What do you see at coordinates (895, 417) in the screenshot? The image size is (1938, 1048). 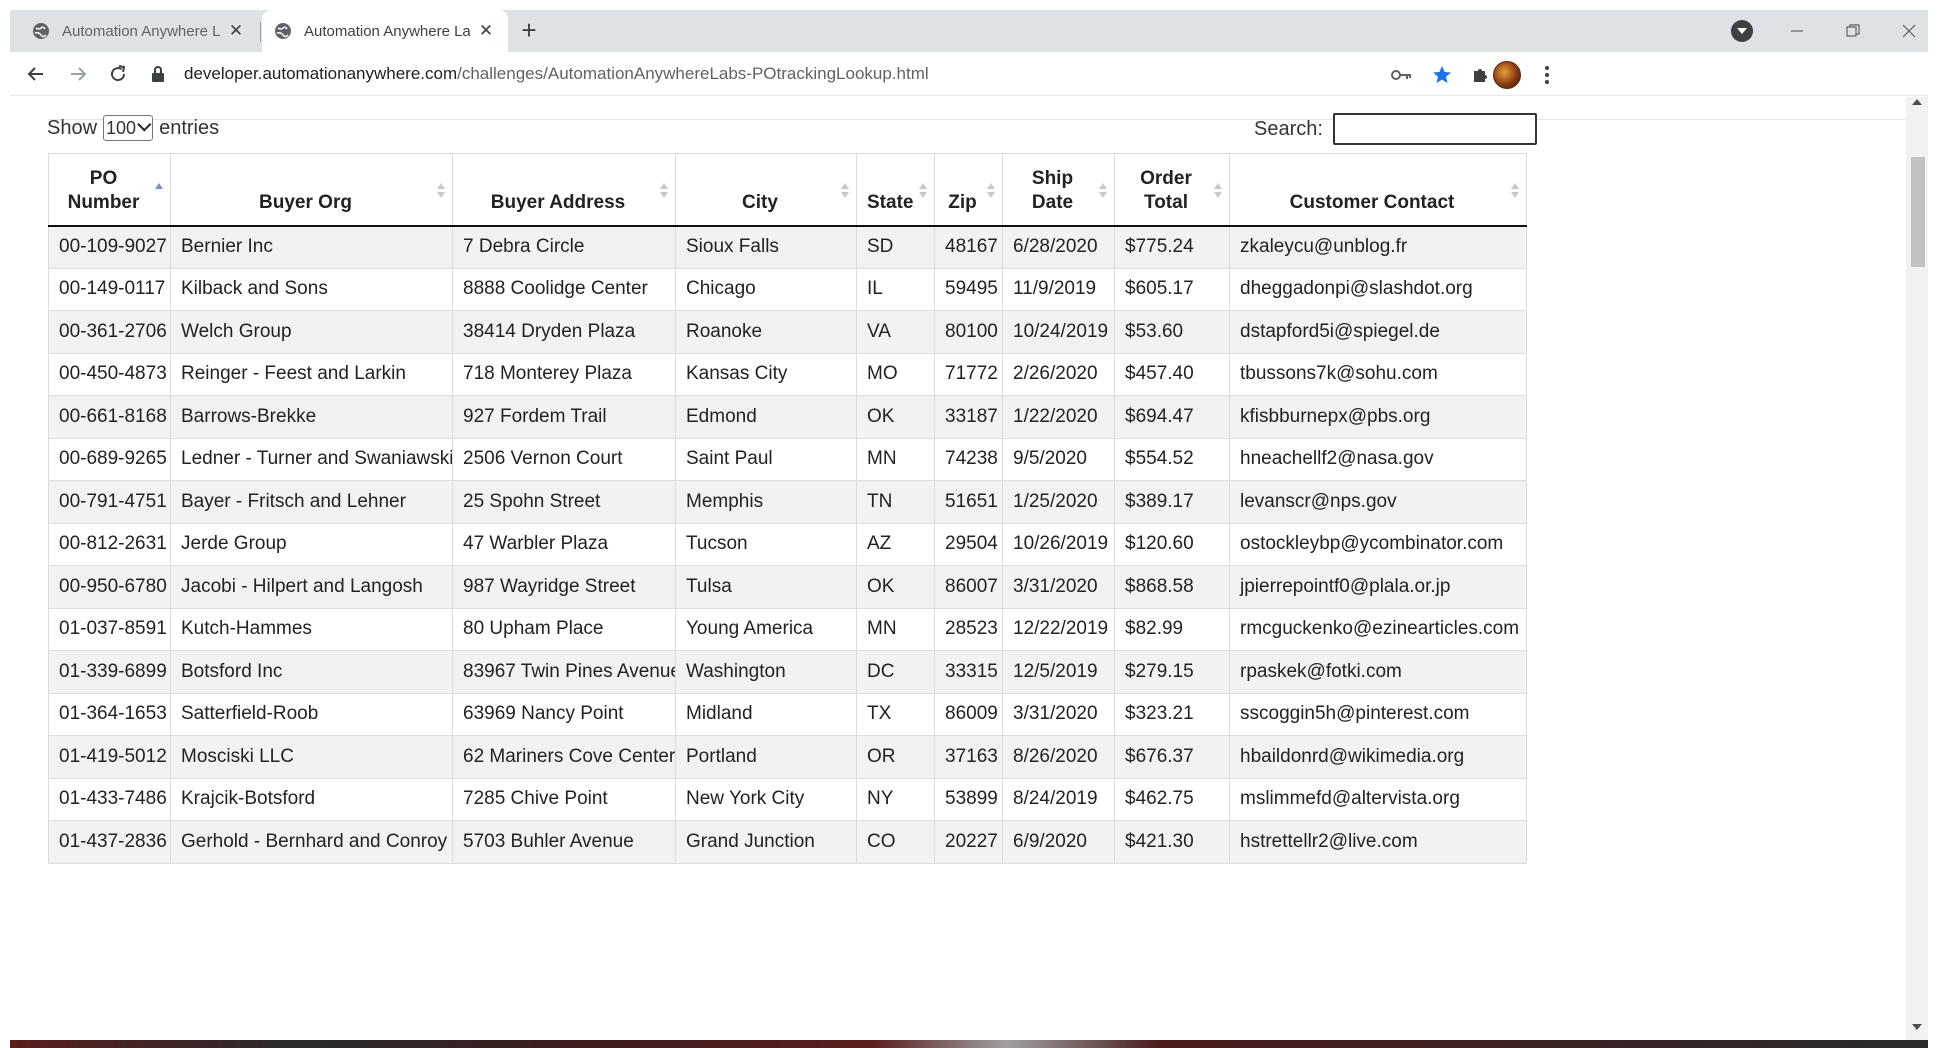 I see `cell-state: OK` at bounding box center [895, 417].